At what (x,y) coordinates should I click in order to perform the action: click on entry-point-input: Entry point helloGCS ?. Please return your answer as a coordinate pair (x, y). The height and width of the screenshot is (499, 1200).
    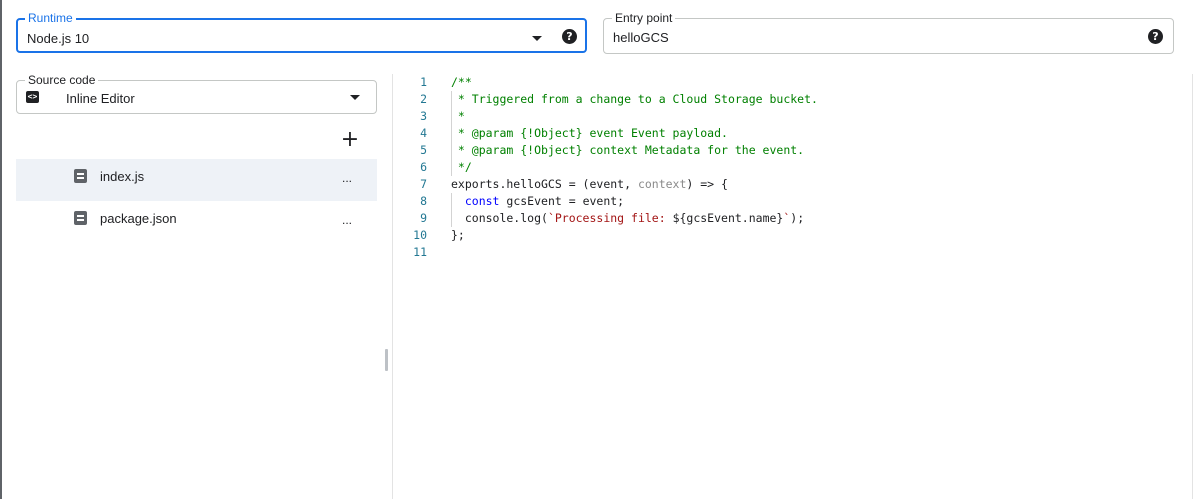
    Looking at the image, I should click on (888, 32).